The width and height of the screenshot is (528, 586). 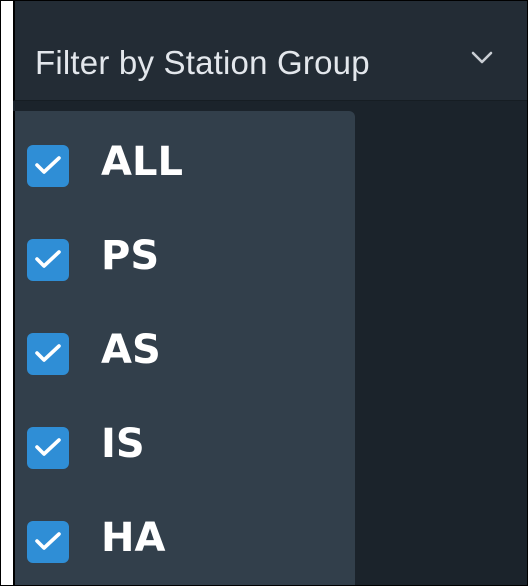 I want to click on option-ha: HA, so click(x=185, y=542).